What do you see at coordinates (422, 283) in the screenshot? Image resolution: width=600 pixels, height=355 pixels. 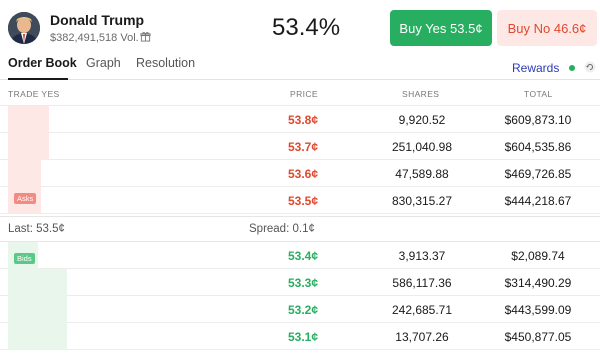 I see `bid-shares: 586,117.36` at bounding box center [422, 283].